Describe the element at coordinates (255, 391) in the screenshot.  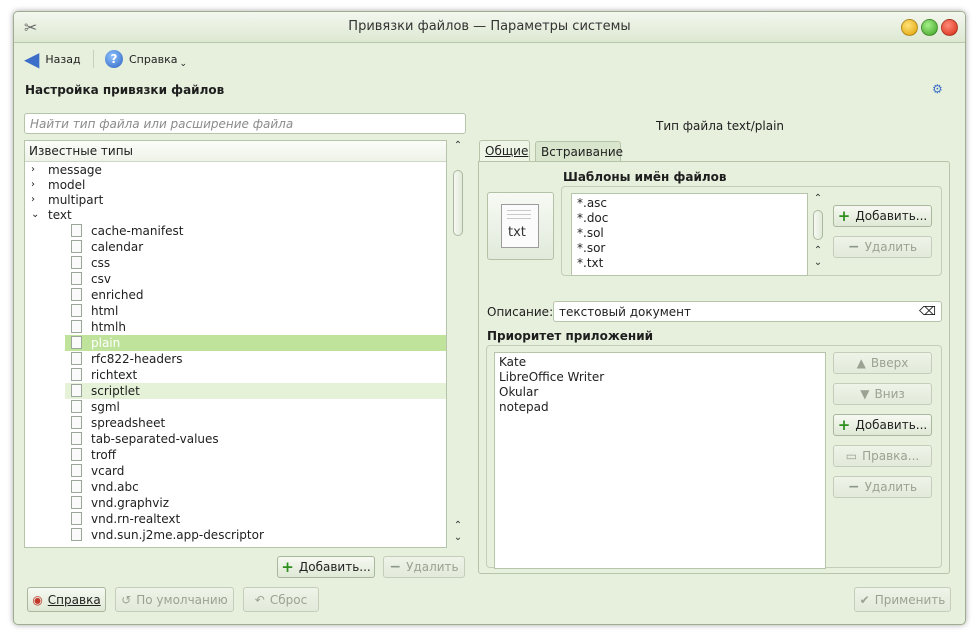
I see `tree-item: scriptlet` at that location.